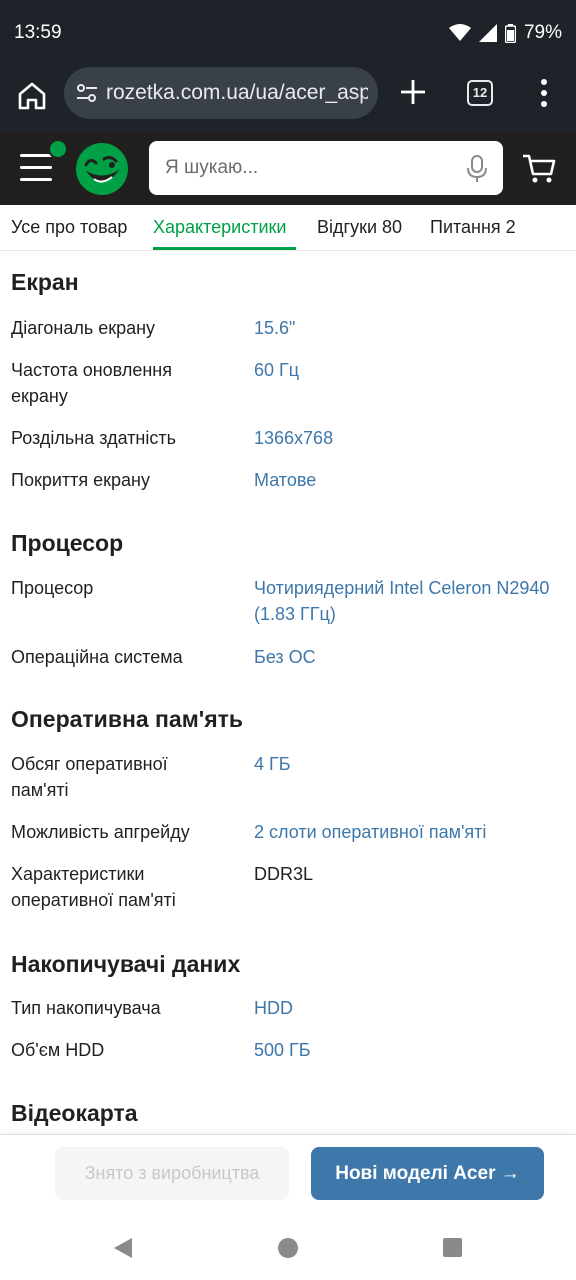  What do you see at coordinates (412, 1008) in the screenshot?
I see `spec-value-link: HDD` at bounding box center [412, 1008].